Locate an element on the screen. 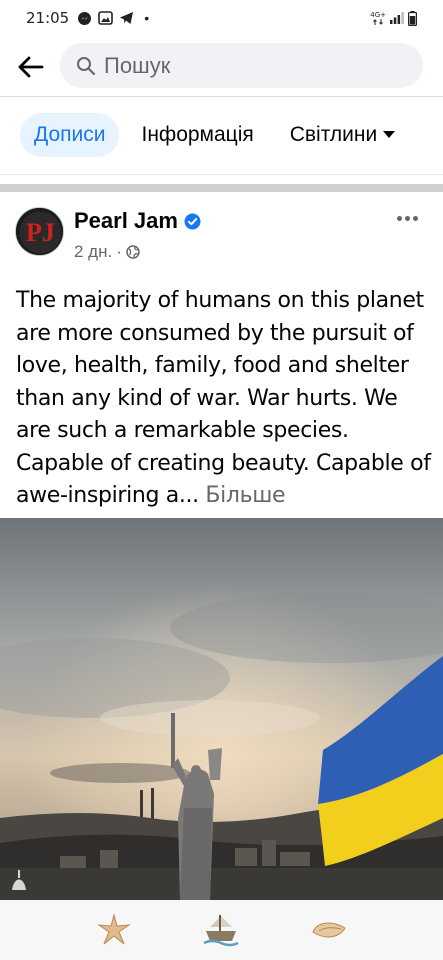  back-arrow-icon is located at coordinates (31, 67).